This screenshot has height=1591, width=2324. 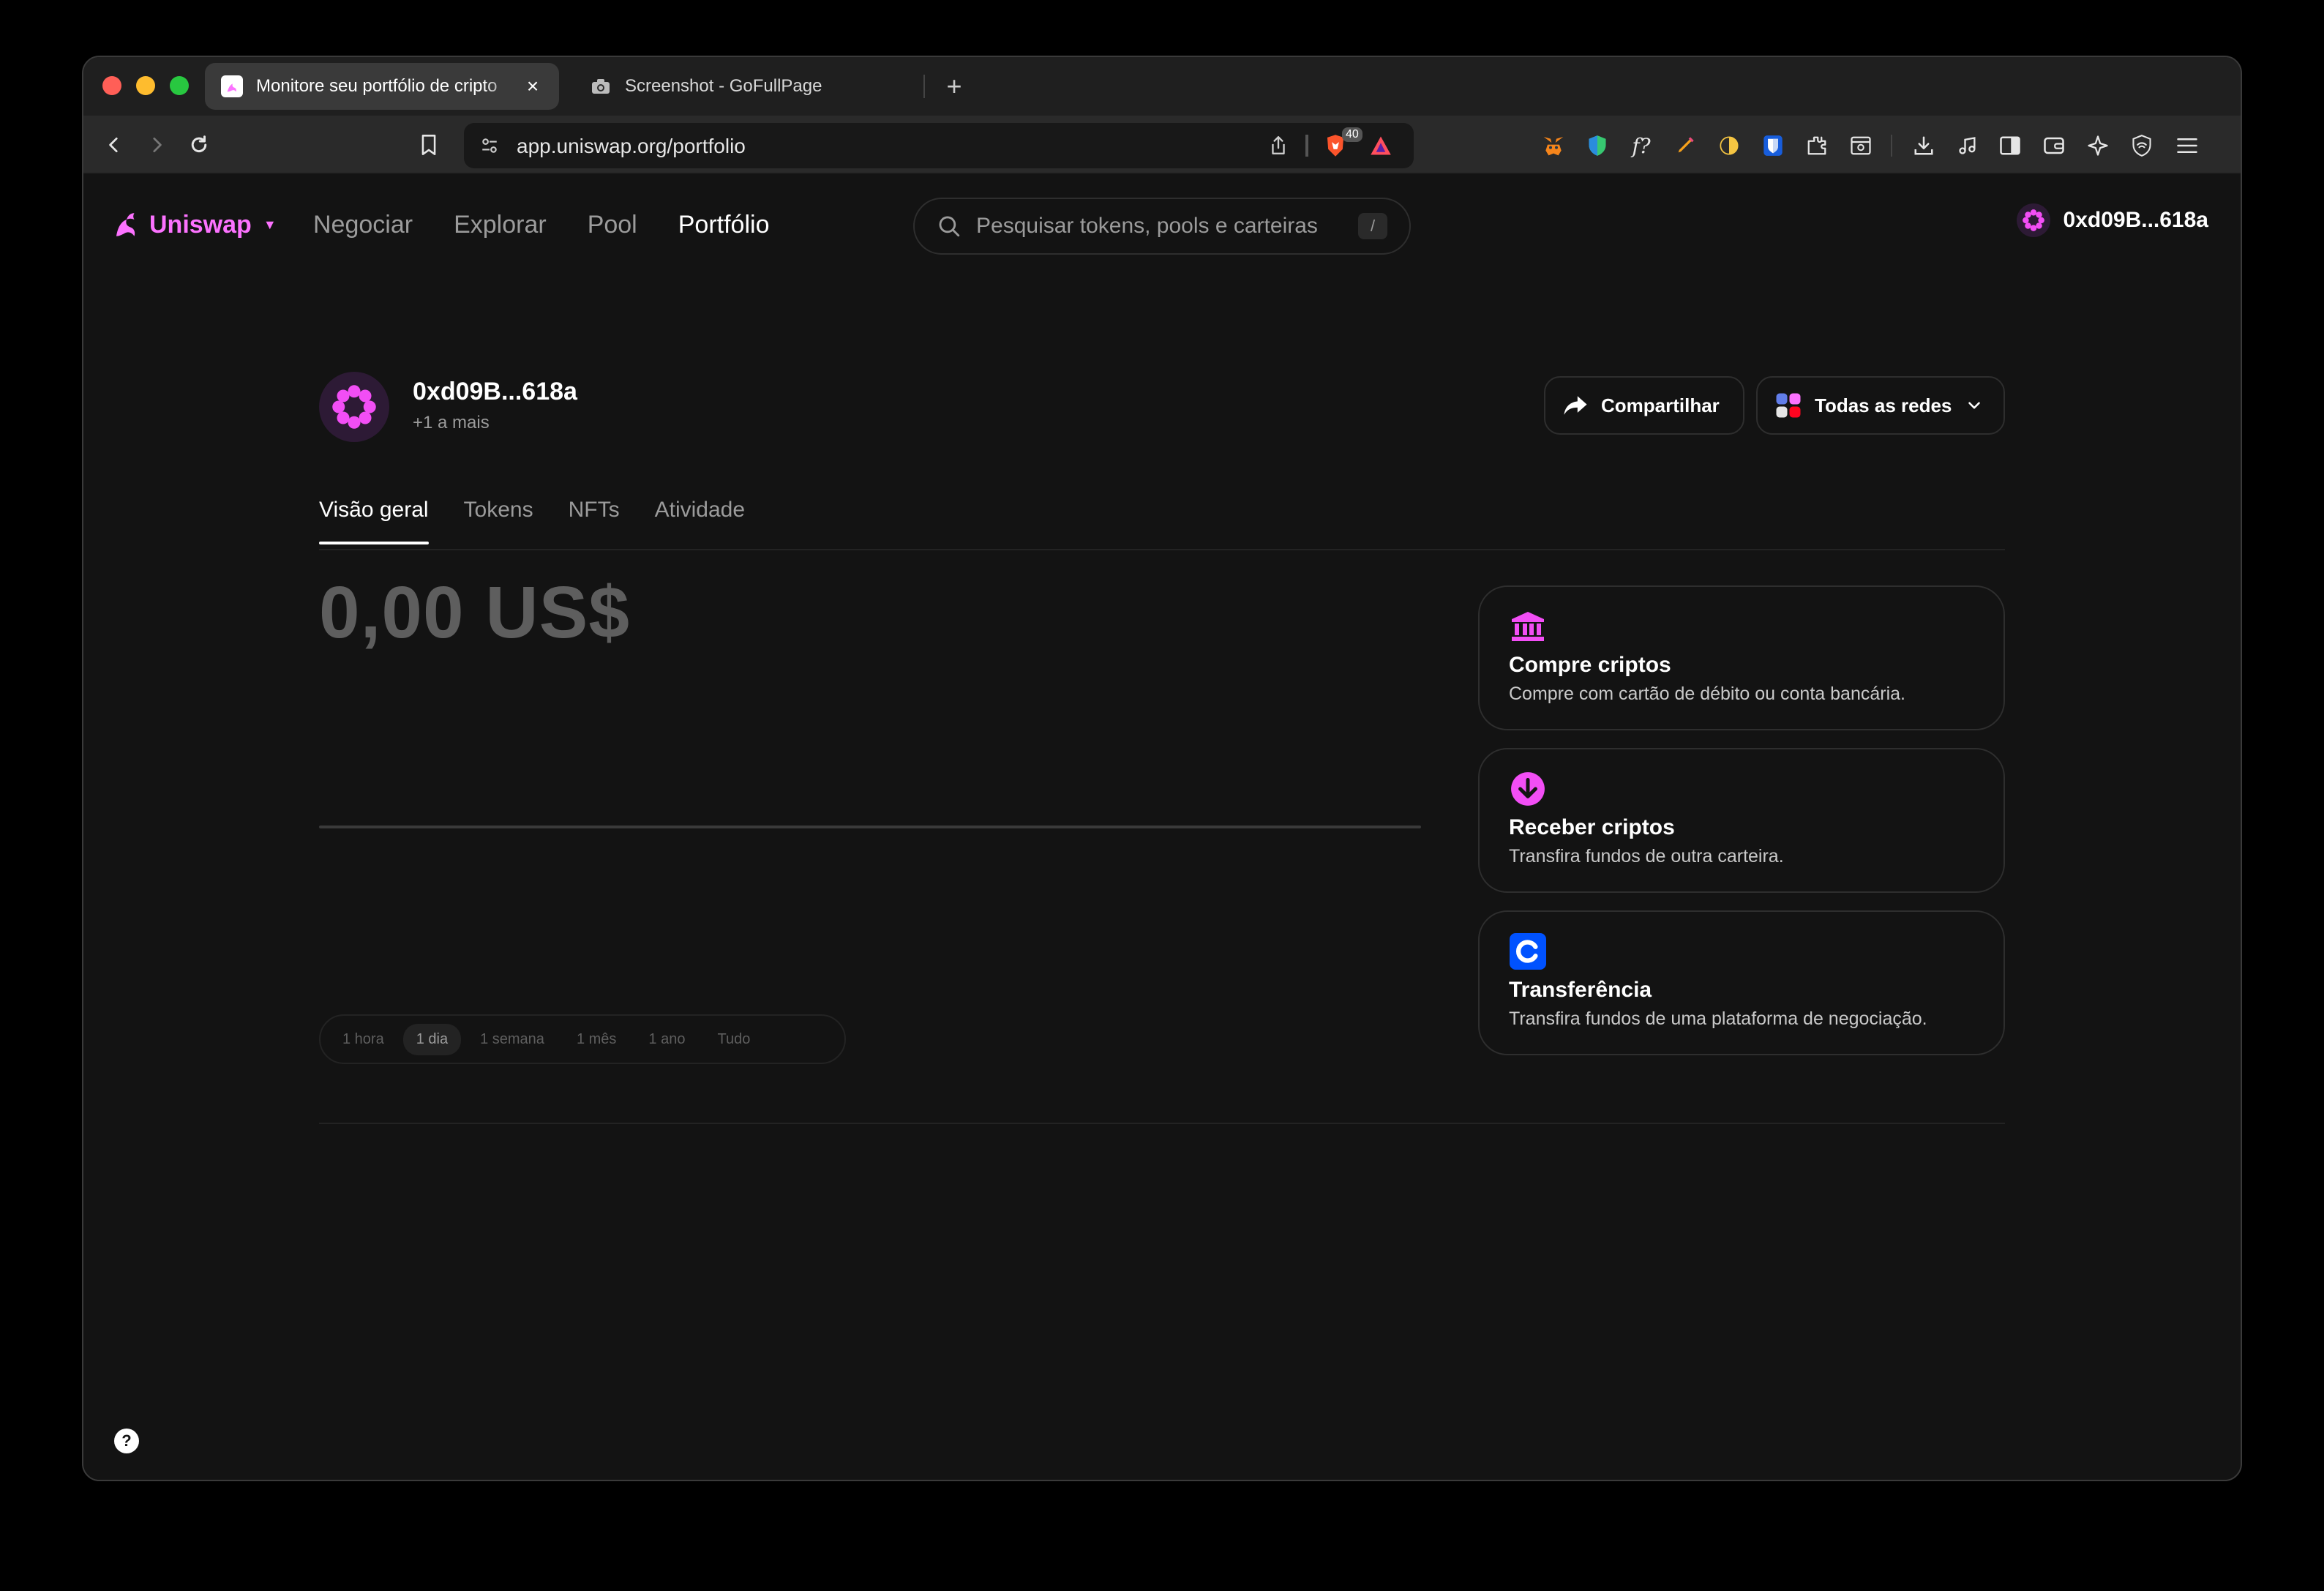 I want to click on new-tab-button: +, so click(x=954, y=86).